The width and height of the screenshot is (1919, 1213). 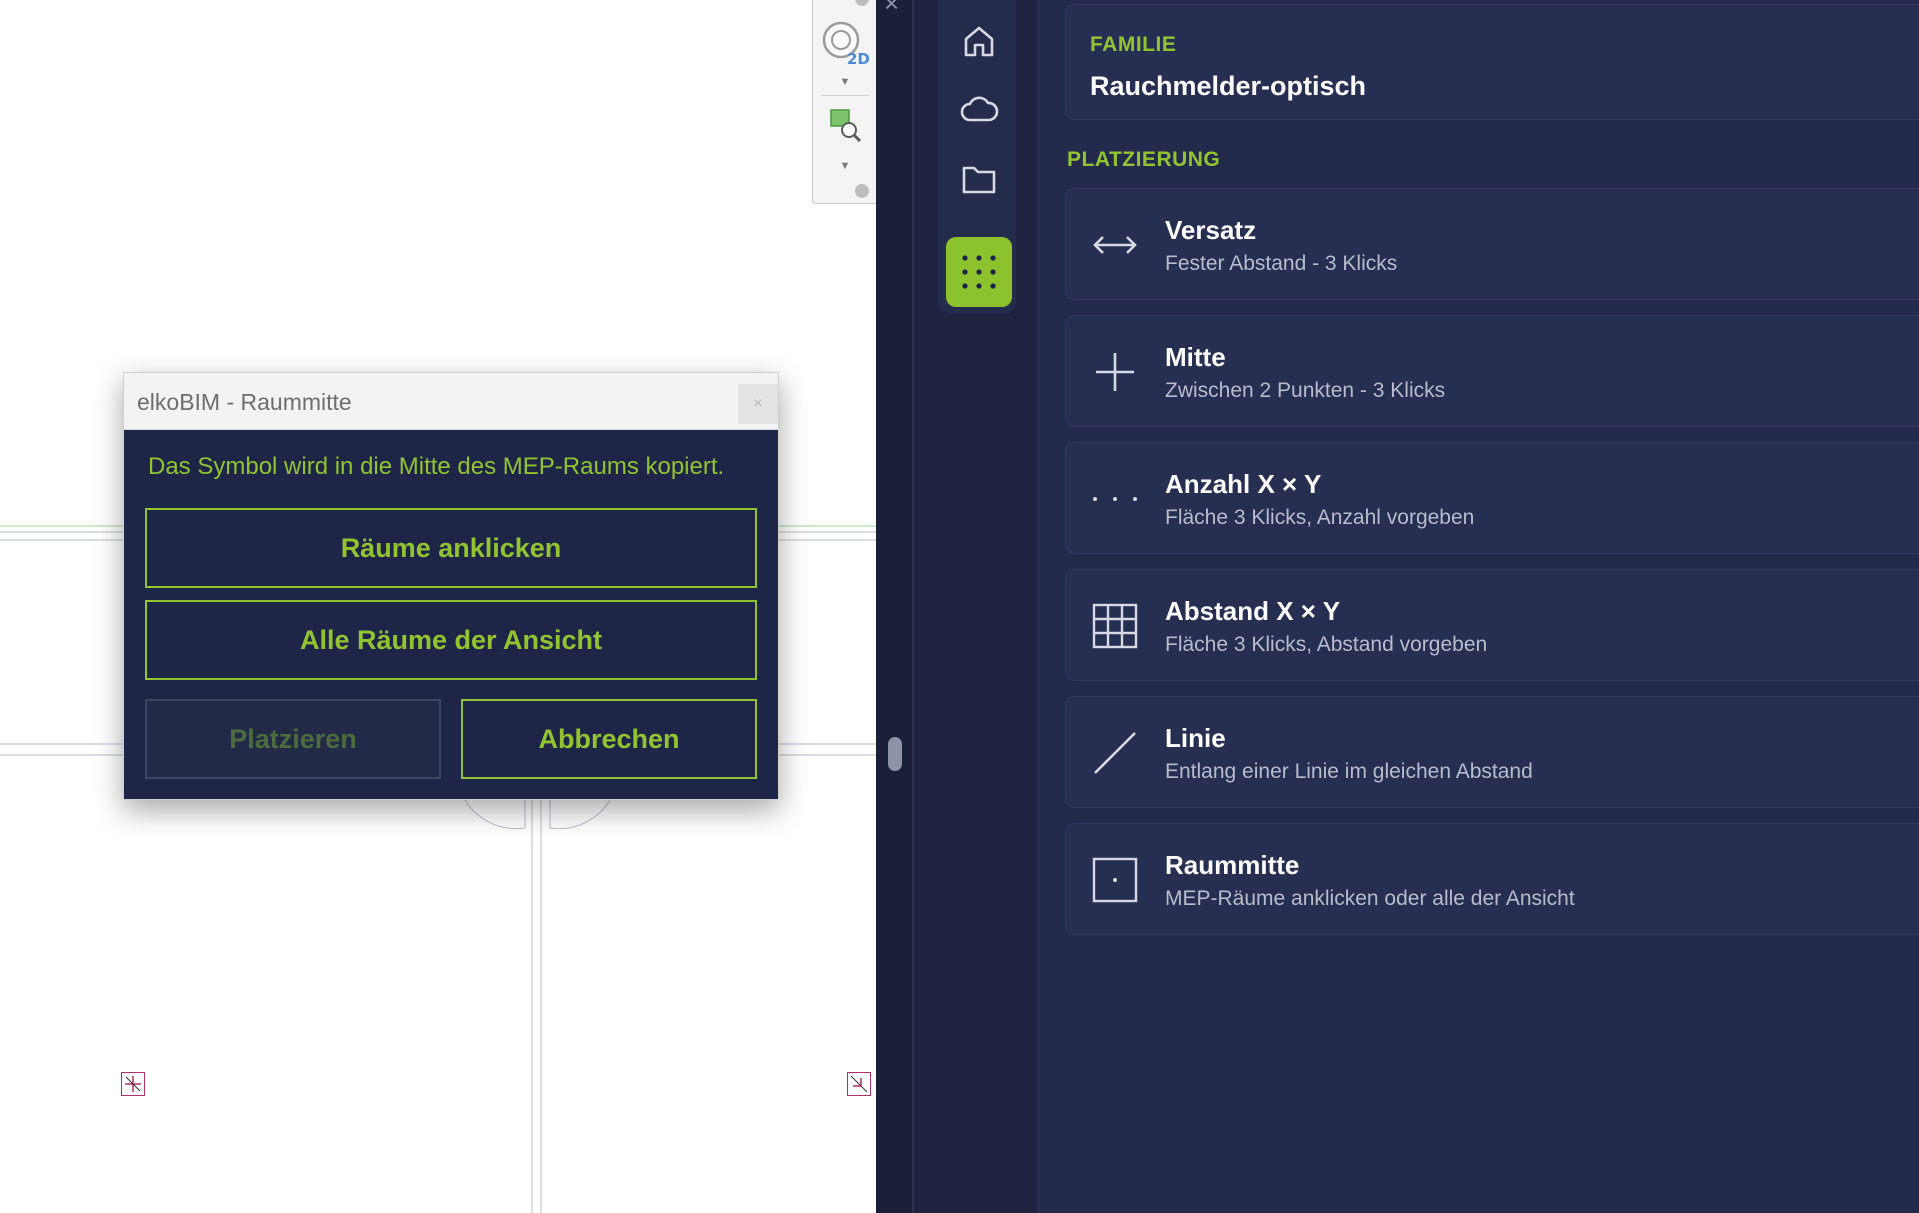 What do you see at coordinates (844, 102) in the screenshot?
I see `view-navigation-toolbar: 2D ▼ ▼` at bounding box center [844, 102].